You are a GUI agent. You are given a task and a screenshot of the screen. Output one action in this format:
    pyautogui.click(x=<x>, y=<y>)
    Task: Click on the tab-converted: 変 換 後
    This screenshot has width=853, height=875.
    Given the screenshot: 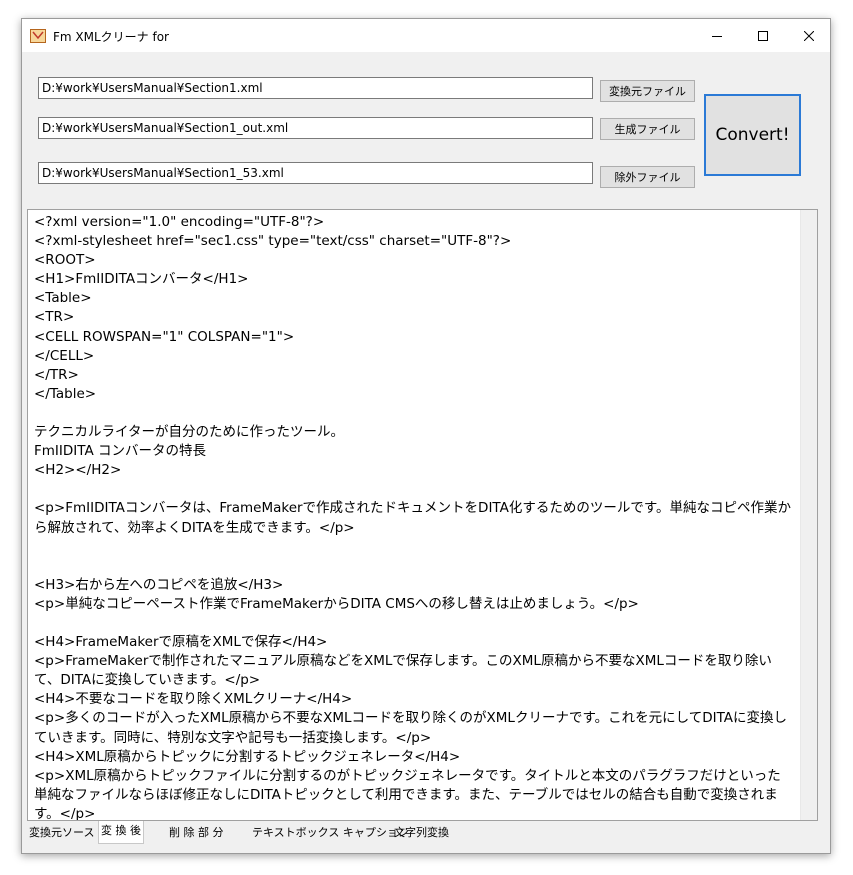 What is the action you would take?
    pyautogui.click(x=121, y=832)
    